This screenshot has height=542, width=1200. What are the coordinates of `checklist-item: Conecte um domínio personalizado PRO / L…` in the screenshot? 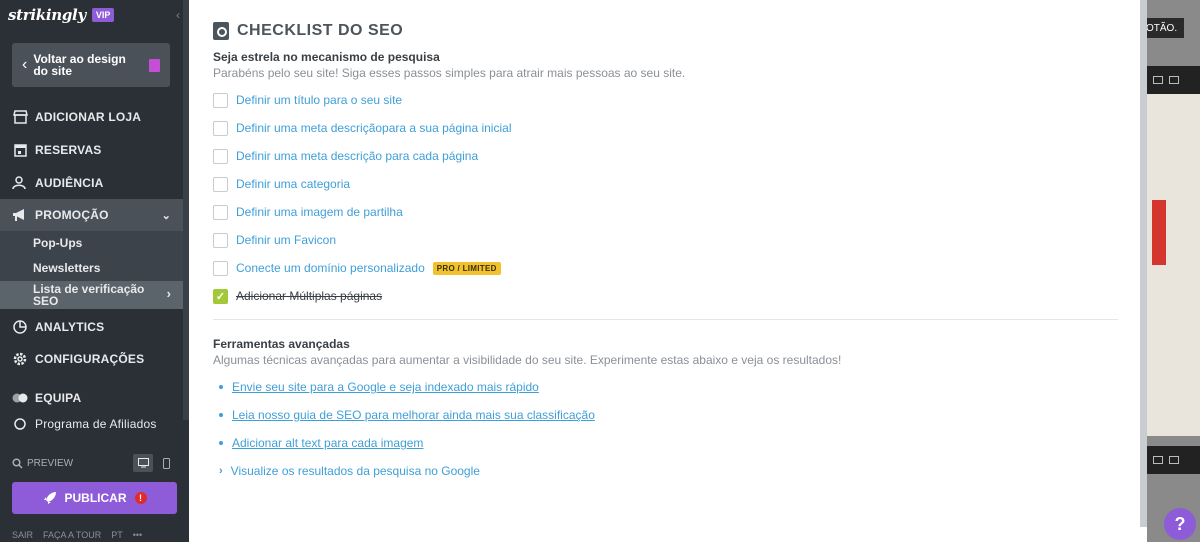 It's located at (357, 268).